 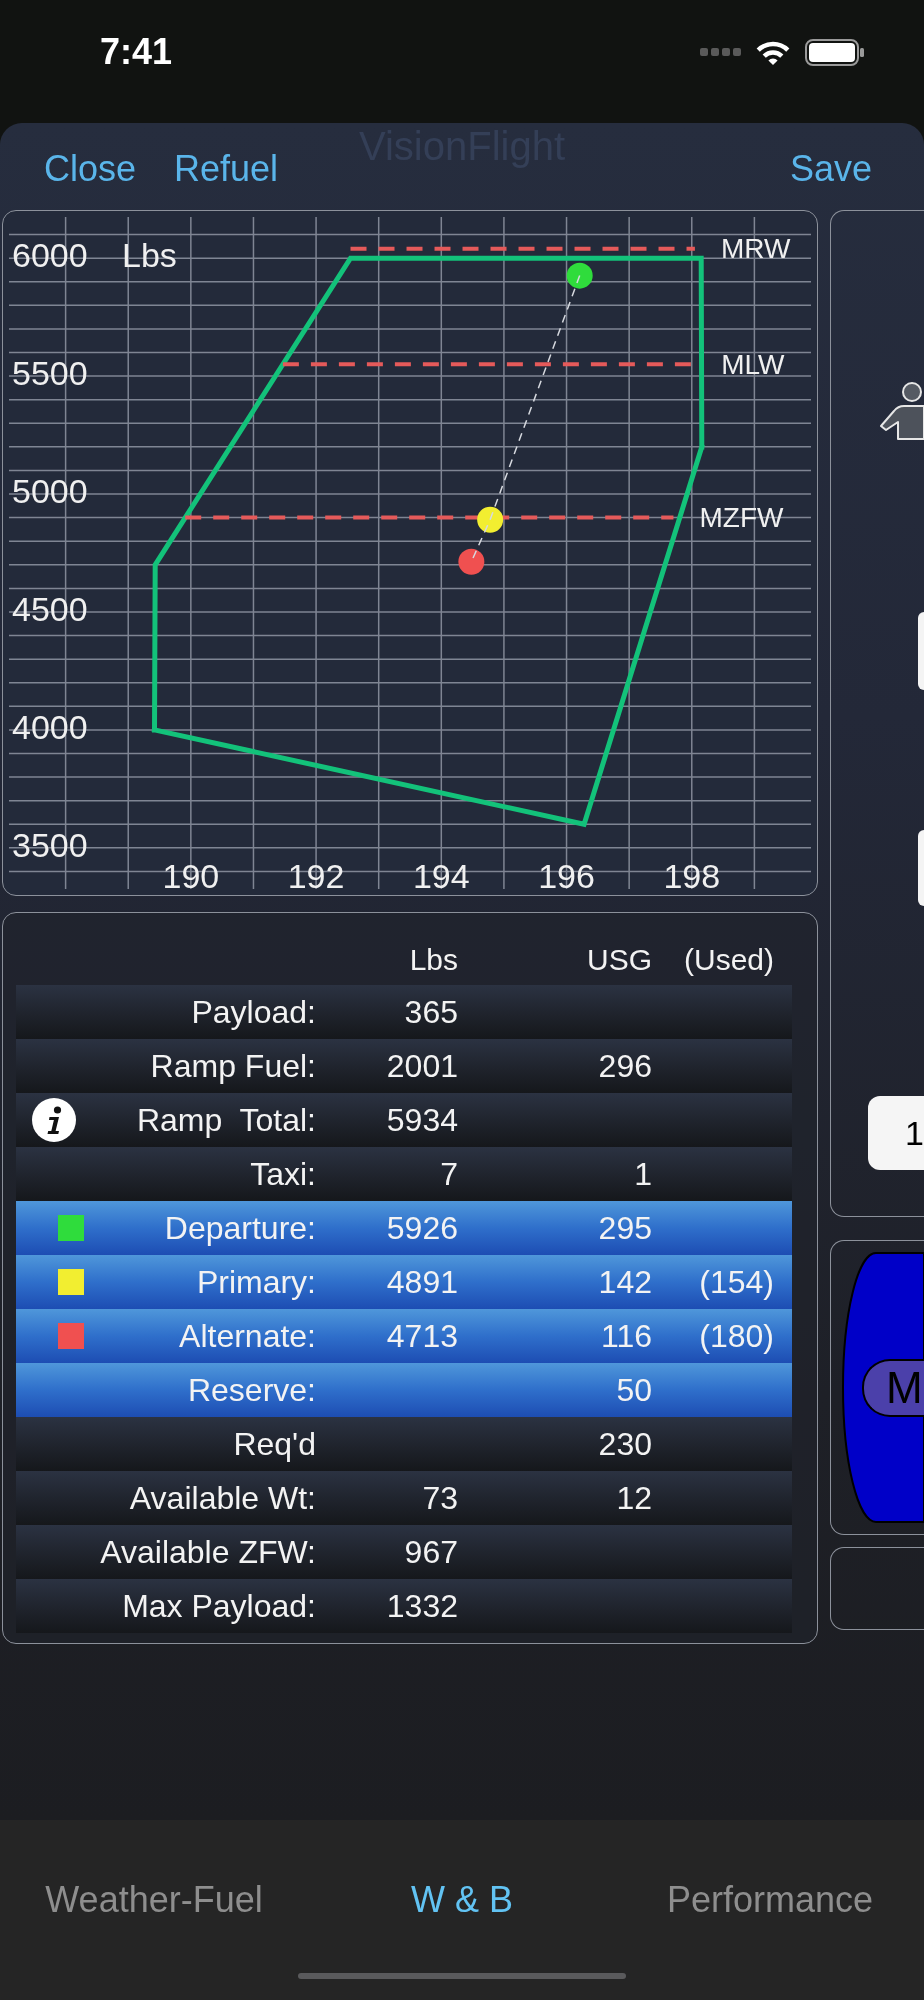 I want to click on axis-unit-label: Lbs, so click(x=149, y=255).